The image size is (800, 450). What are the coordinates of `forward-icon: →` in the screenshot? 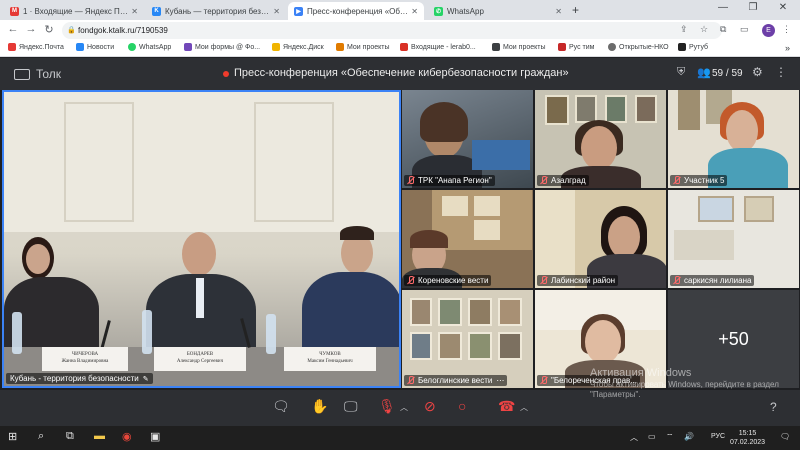 It's located at (31, 29).